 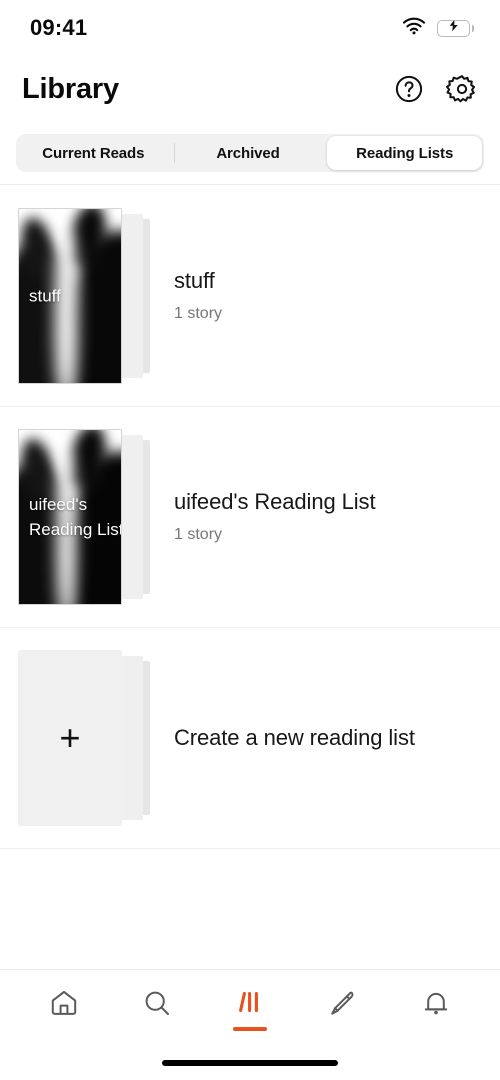 I want to click on bottom-area, so click(x=250, y=1024).